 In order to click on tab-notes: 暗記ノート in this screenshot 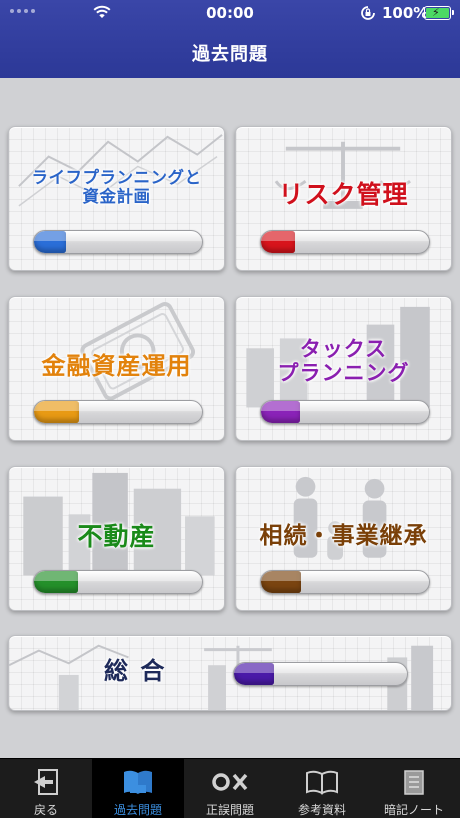, I will do `click(414, 788)`.